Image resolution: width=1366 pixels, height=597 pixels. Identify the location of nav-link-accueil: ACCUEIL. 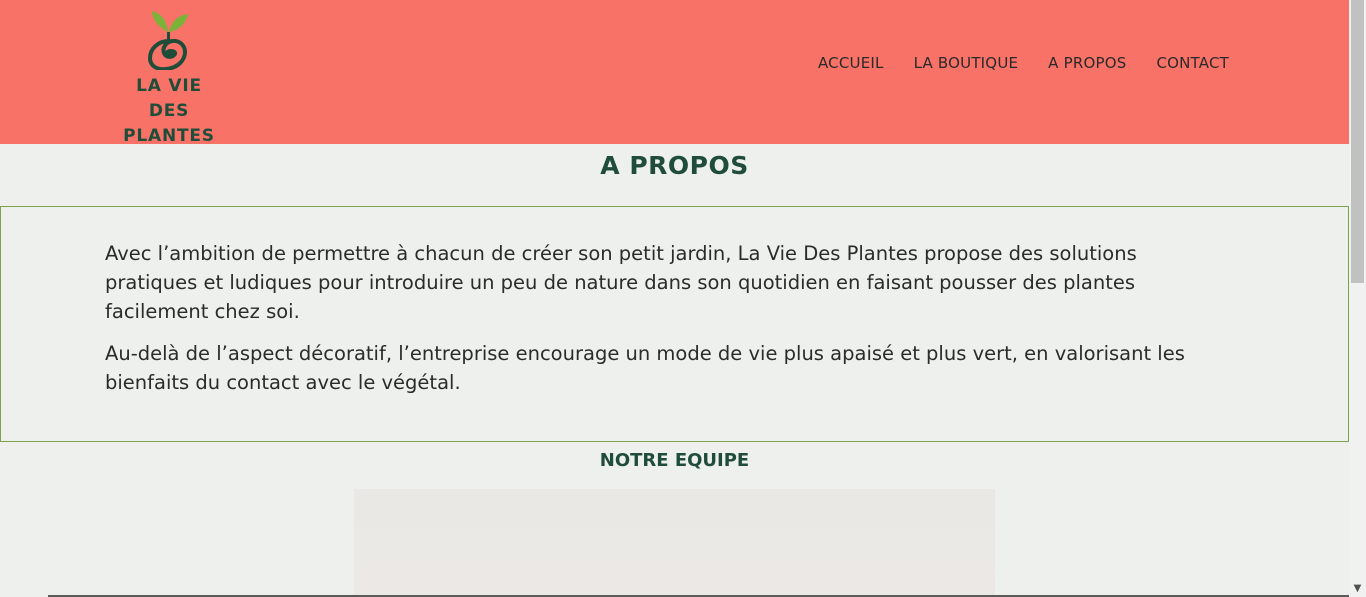
(851, 63).